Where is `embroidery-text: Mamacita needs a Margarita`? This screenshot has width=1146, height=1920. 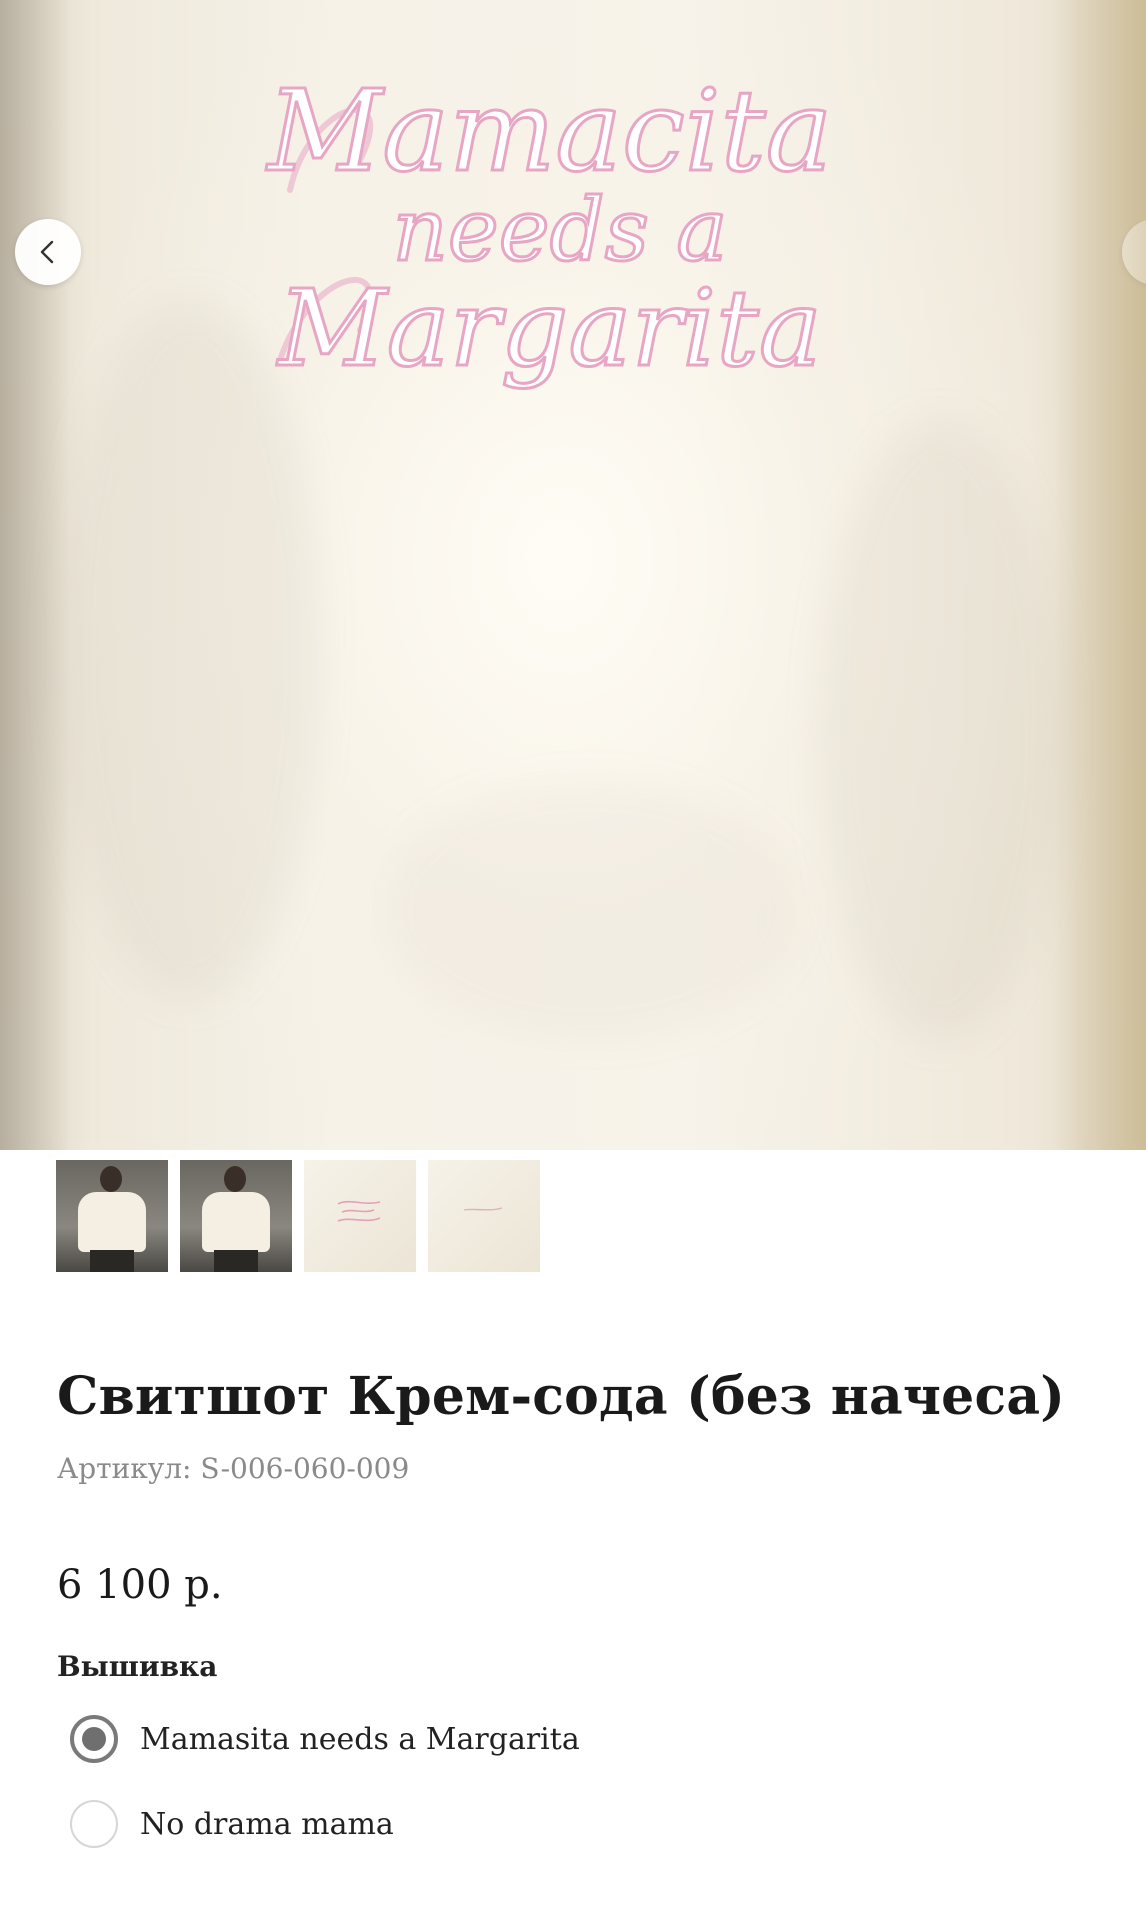
embroidery-text: Mamacita needs a Margarita is located at coordinates (549, 229).